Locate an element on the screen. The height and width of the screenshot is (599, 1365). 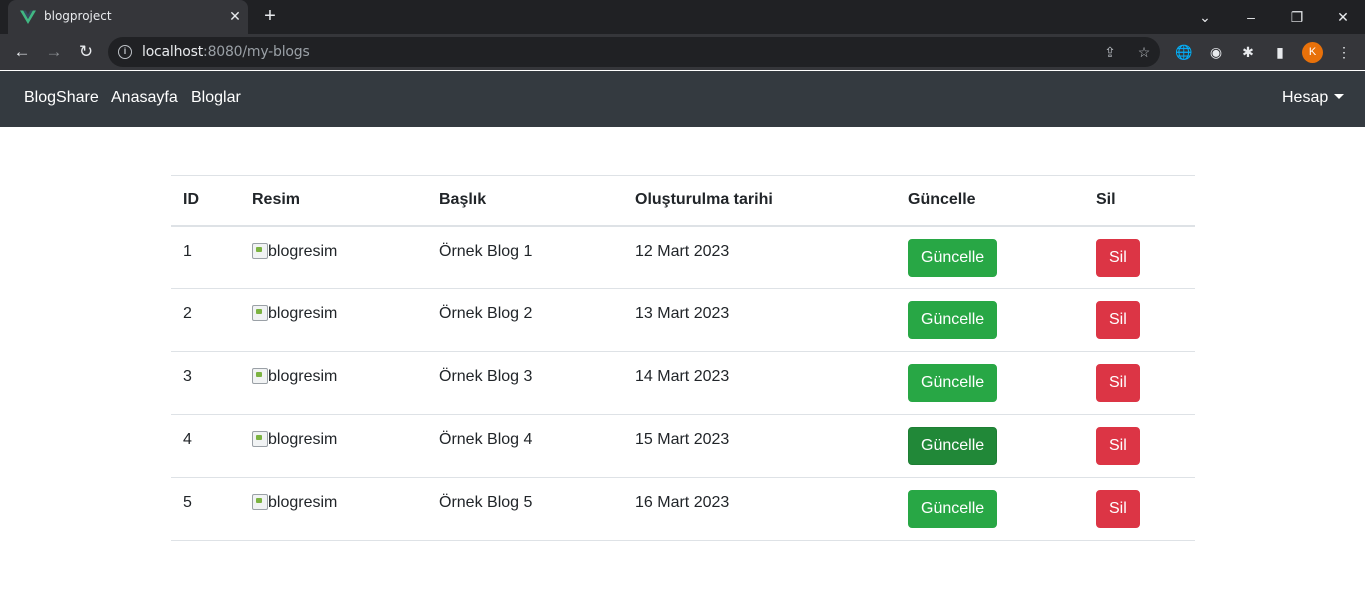
account-dropdown: Hesap is located at coordinates (1313, 98).